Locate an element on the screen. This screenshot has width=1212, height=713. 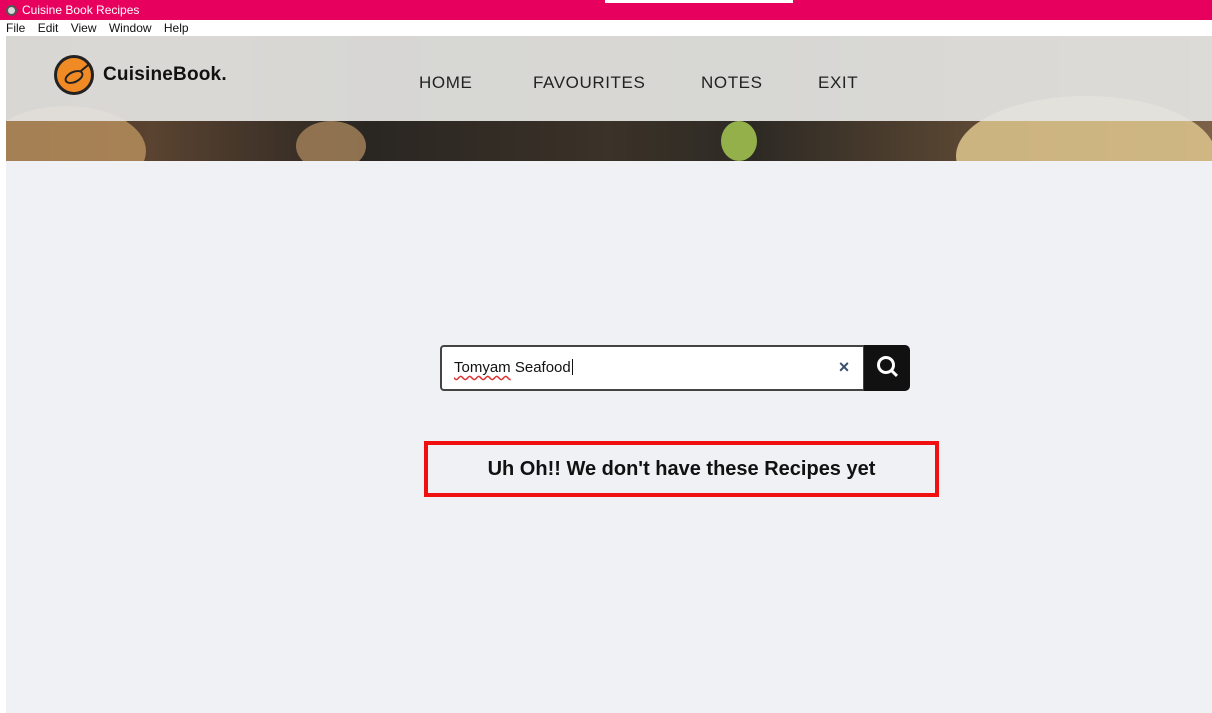
text-caret is located at coordinates (572, 367).